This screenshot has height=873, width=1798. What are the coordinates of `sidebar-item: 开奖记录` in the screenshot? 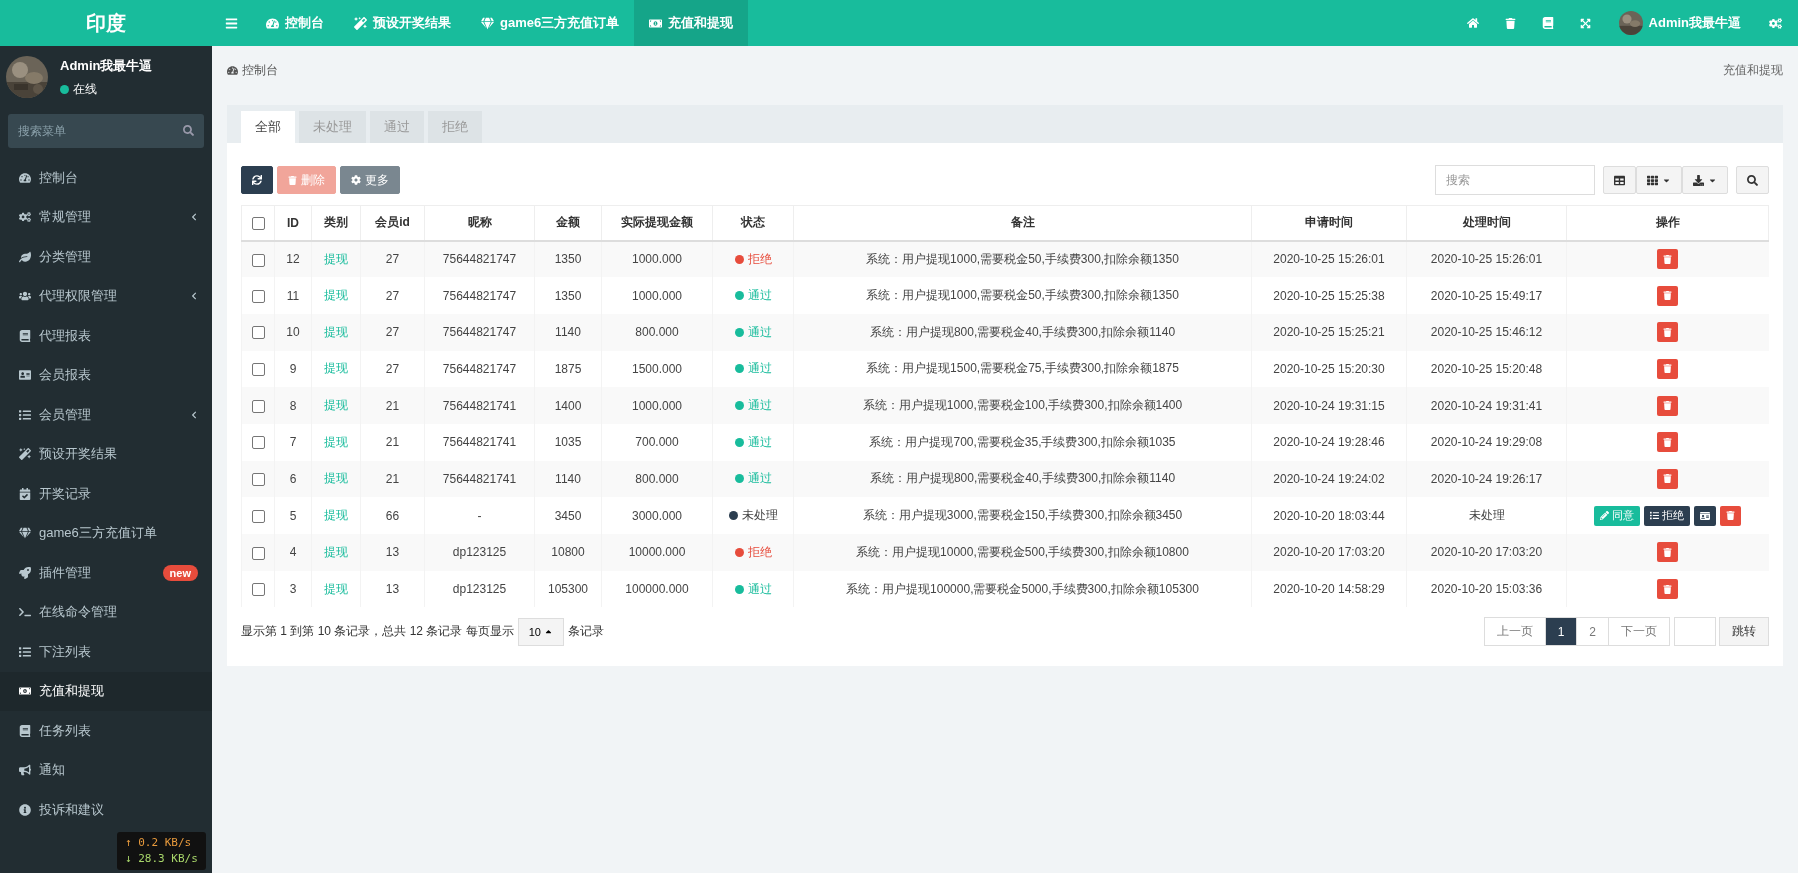 It's located at (106, 494).